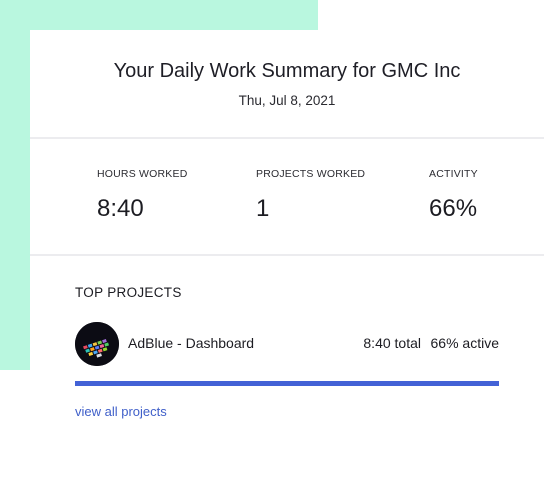 This screenshot has width=544, height=479. What do you see at coordinates (142, 174) in the screenshot?
I see `stat-label: HOURS WORKED` at bounding box center [142, 174].